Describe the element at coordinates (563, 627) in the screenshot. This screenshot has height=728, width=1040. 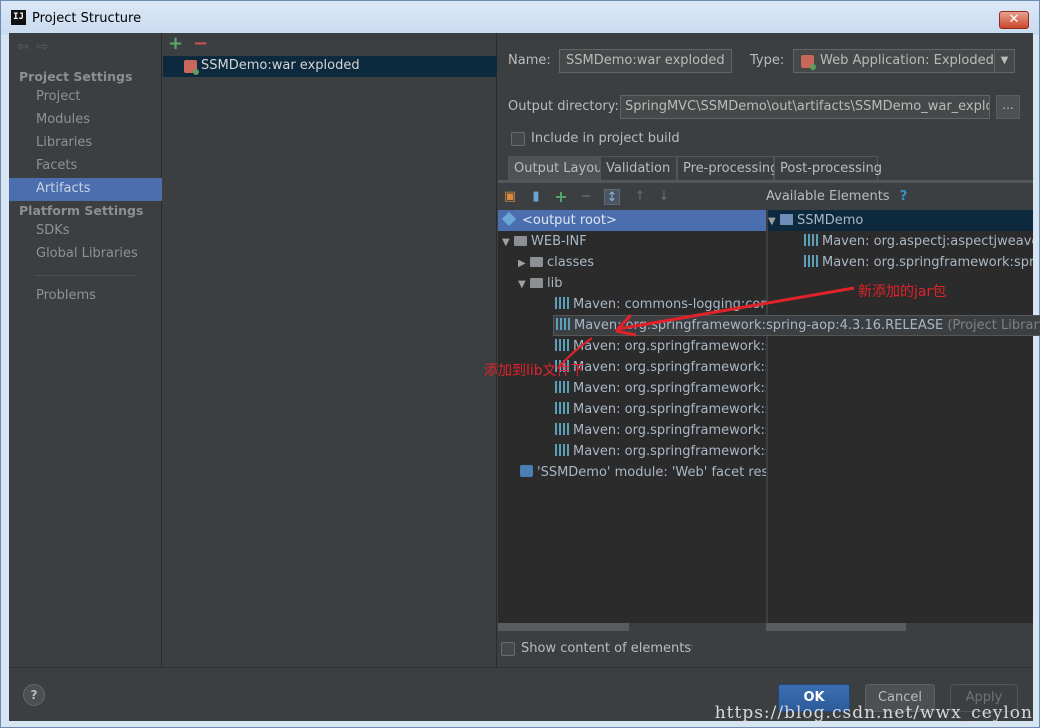
I see `layout-horizontal-scrollbar` at that location.